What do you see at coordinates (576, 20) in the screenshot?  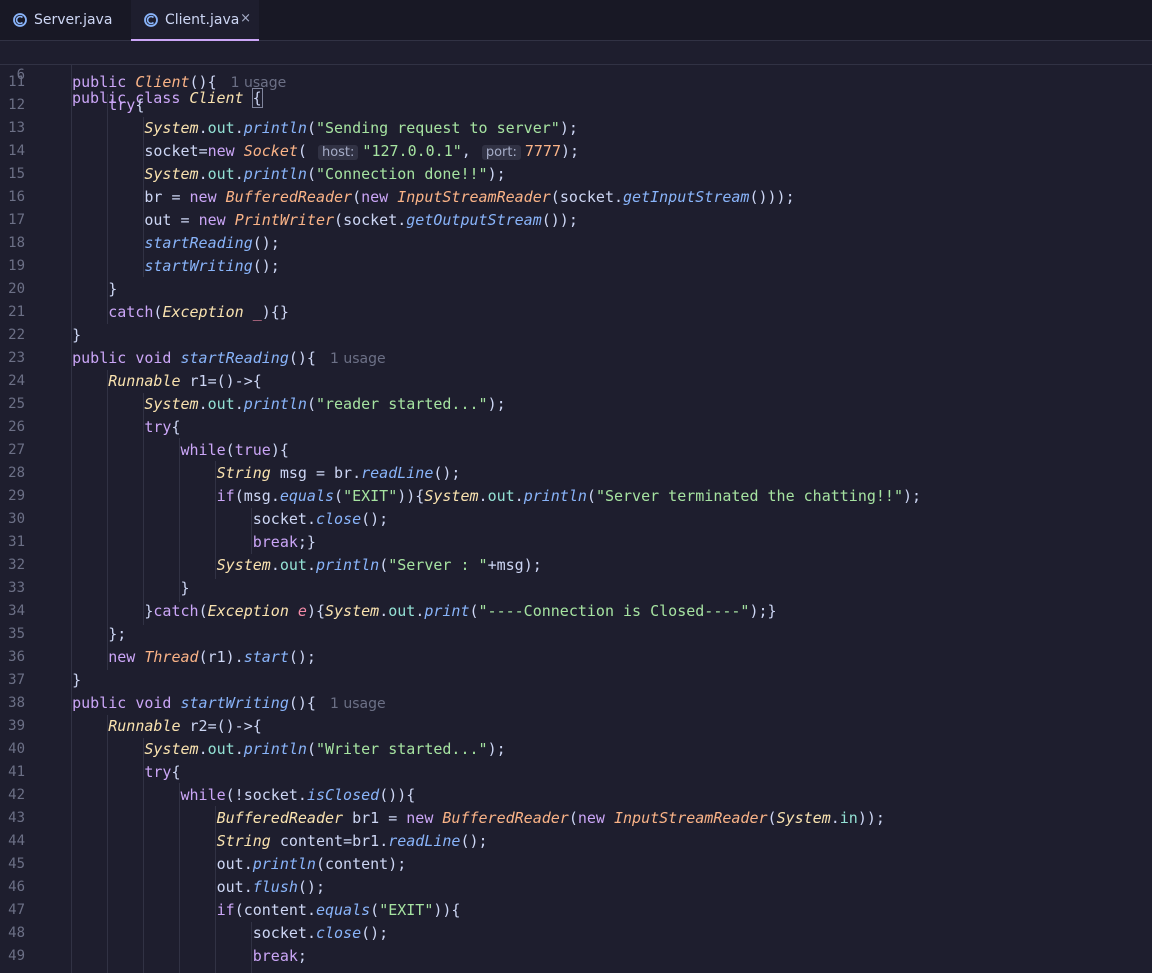 I see `editor-tab-bar: Server.java Client.java ×` at bounding box center [576, 20].